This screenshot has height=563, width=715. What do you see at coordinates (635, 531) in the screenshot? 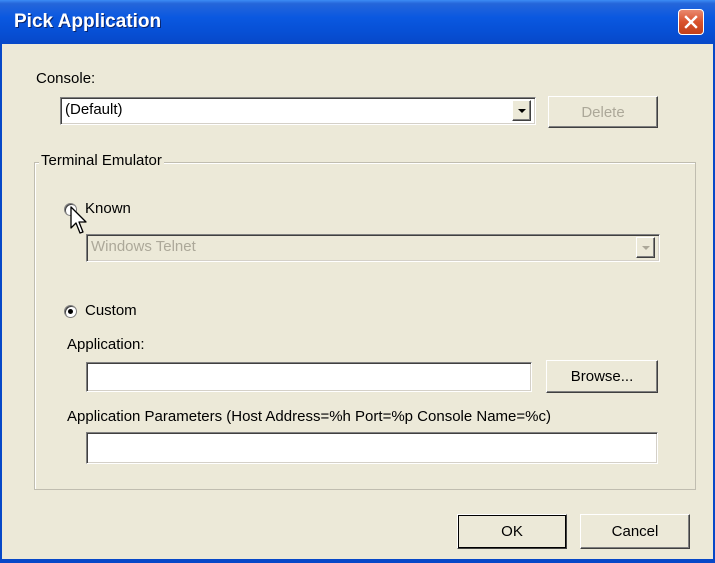
I see `cancel-button: Cancel` at bounding box center [635, 531].